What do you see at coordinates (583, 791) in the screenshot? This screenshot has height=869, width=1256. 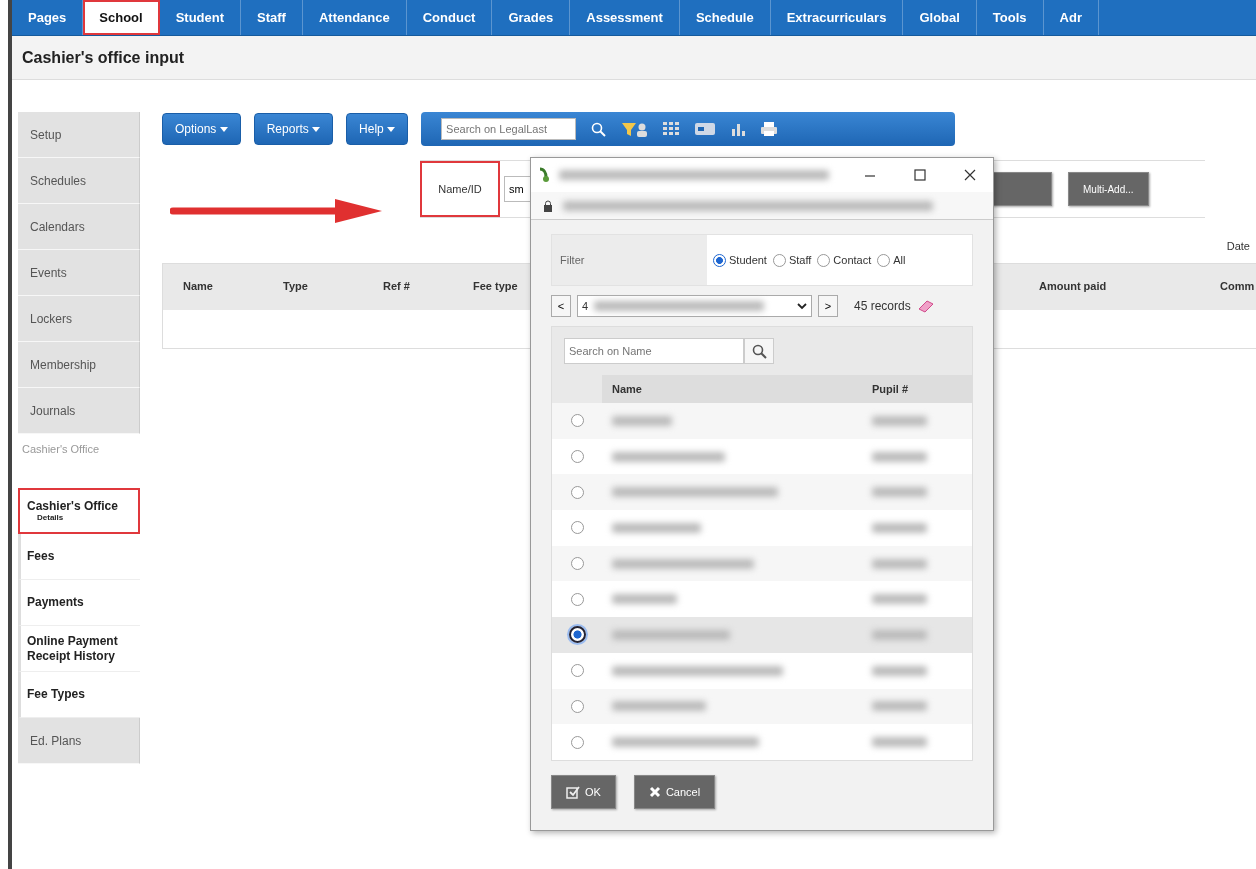 I see `ok-button: OK` at bounding box center [583, 791].